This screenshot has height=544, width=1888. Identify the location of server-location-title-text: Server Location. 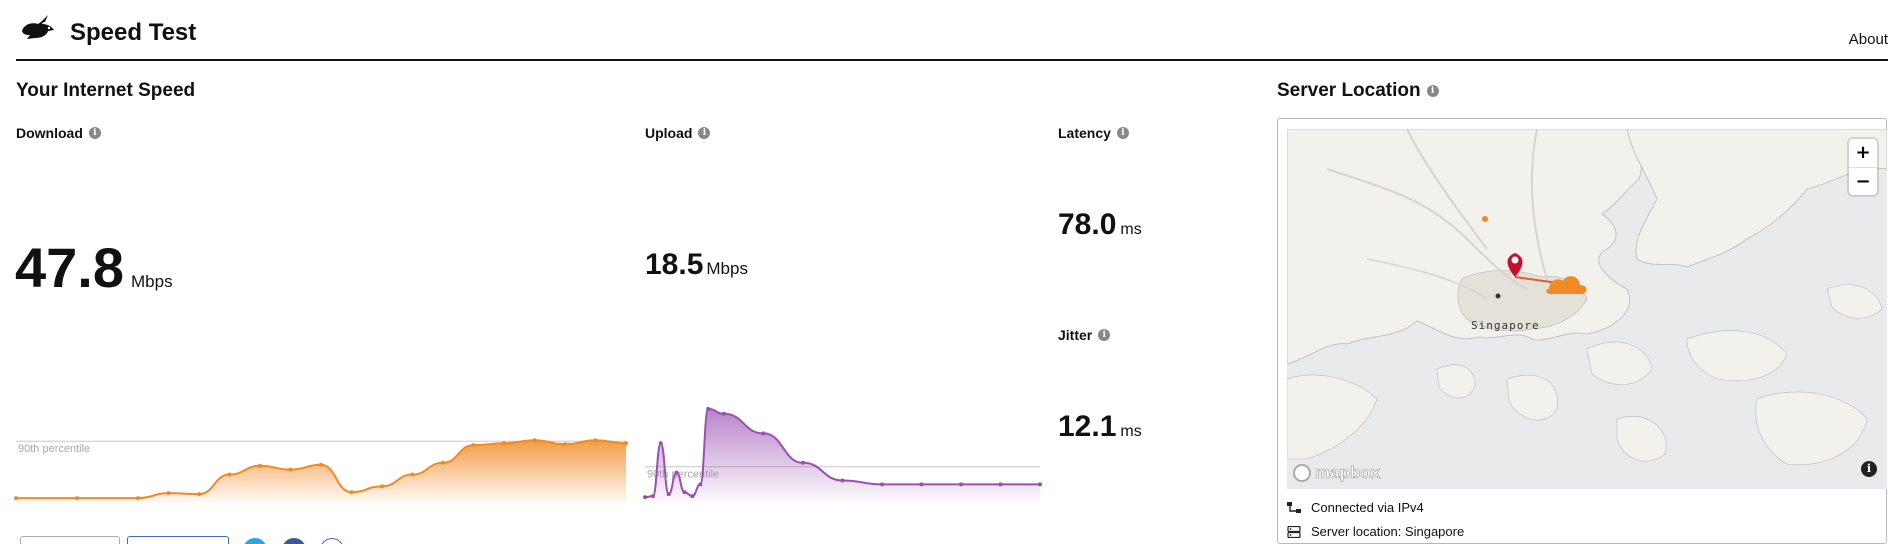
(1349, 90).